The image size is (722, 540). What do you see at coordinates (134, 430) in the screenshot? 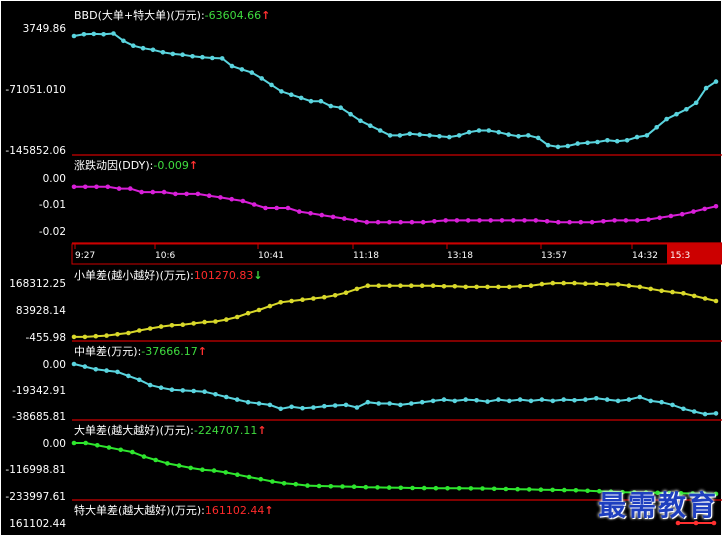
I see `large-title-label: 大单差(越大越好)(万元):` at bounding box center [134, 430].